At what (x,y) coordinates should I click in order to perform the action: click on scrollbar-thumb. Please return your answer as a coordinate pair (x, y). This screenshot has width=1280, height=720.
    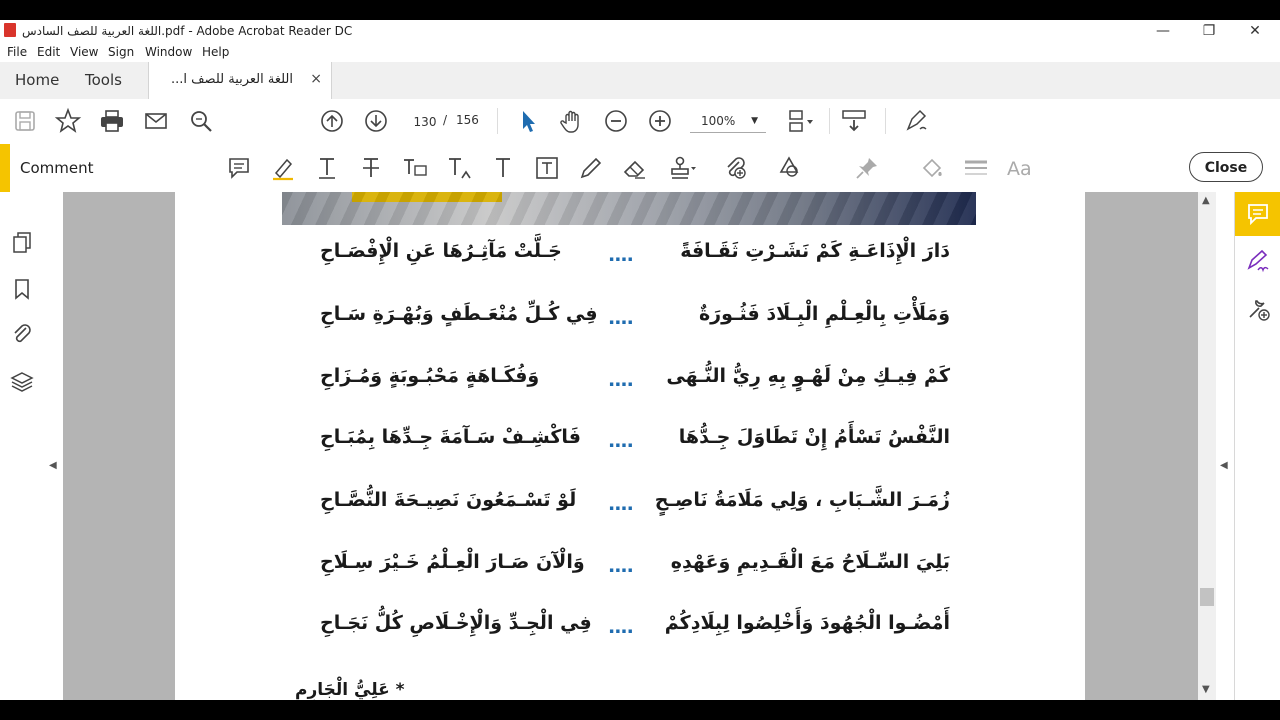
    Looking at the image, I should click on (1207, 597).